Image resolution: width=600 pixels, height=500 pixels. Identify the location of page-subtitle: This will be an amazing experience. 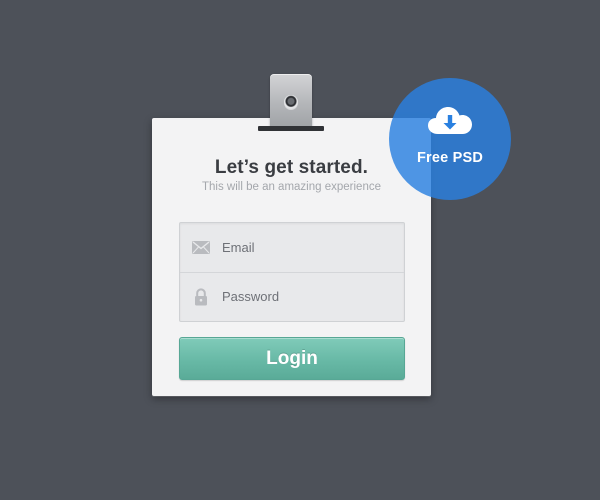
(291, 187).